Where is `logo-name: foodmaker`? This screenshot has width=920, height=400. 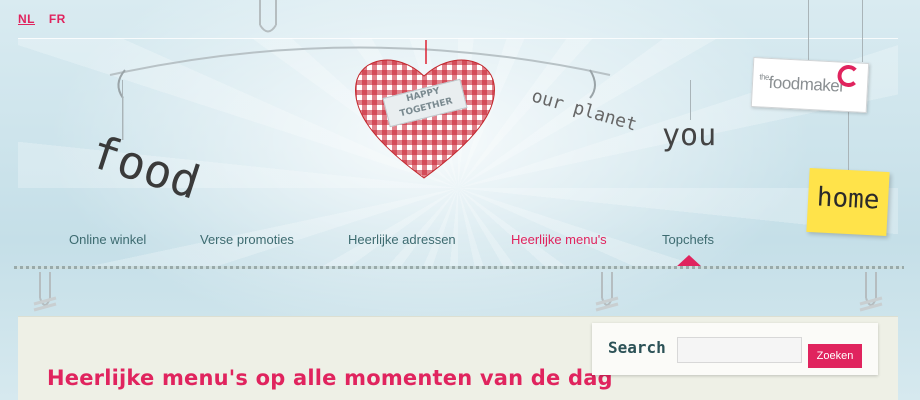
logo-name: foodmaker is located at coordinates (806, 84).